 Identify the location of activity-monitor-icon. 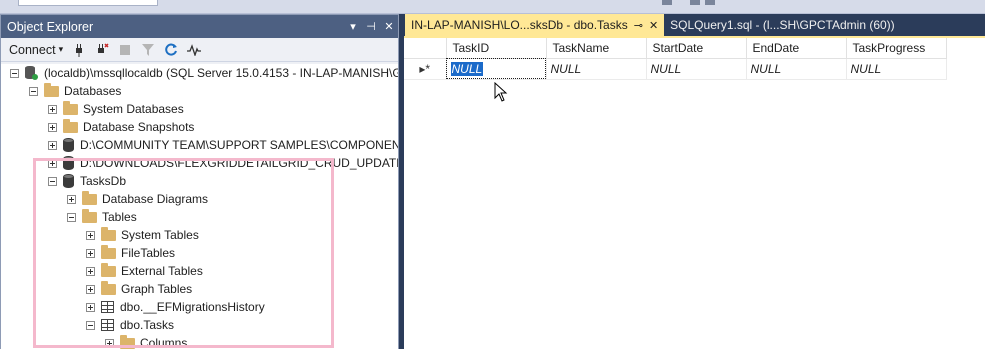
(194, 50).